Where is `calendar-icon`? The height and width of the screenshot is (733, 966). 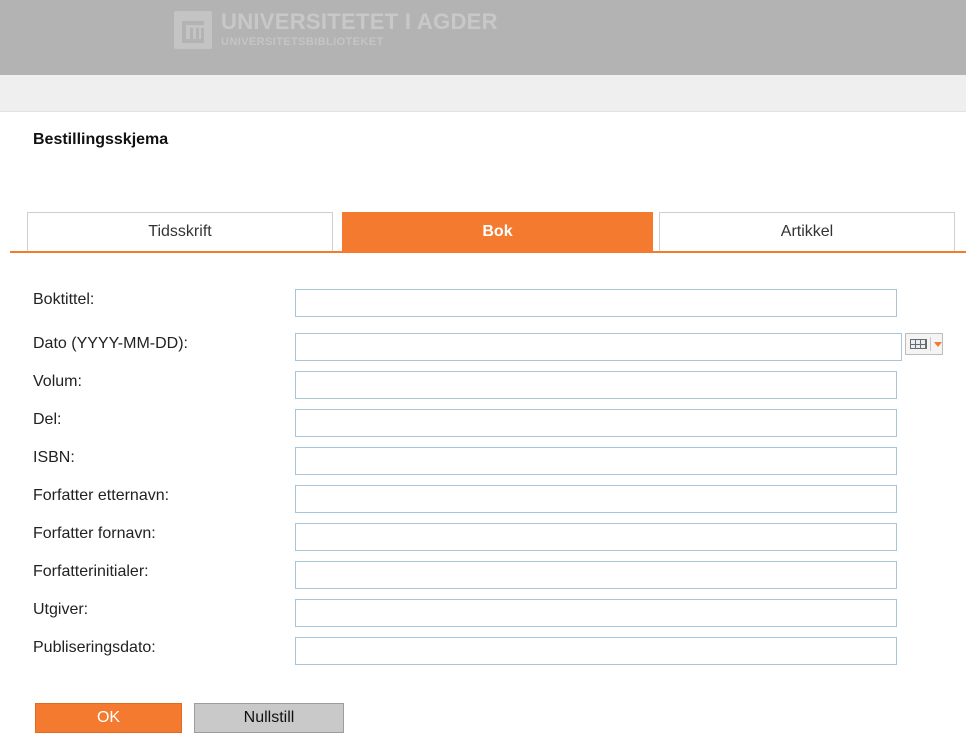 calendar-icon is located at coordinates (919, 344).